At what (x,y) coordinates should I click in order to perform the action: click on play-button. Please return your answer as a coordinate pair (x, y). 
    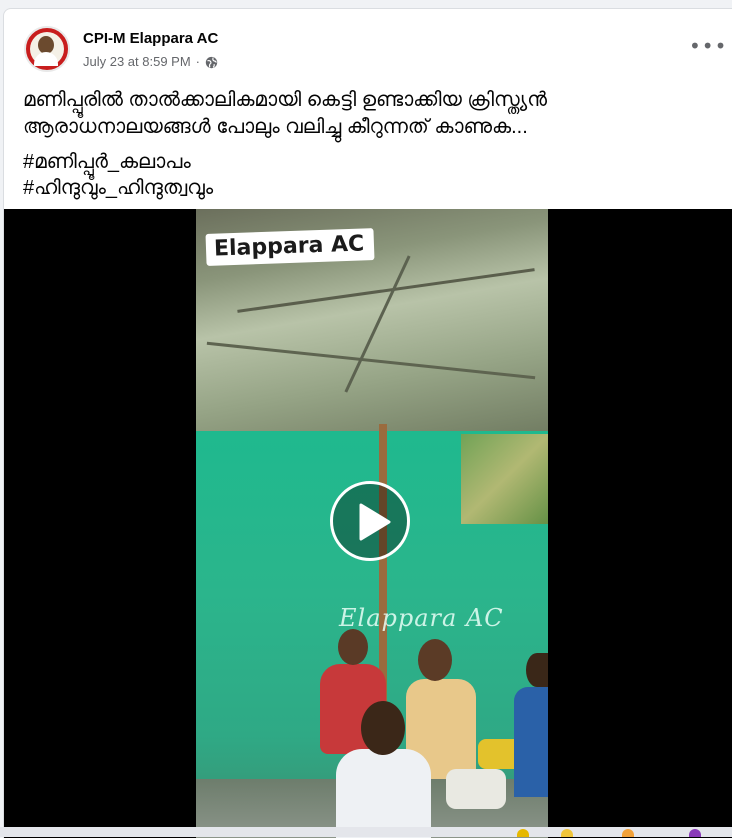
    Looking at the image, I should click on (370, 521).